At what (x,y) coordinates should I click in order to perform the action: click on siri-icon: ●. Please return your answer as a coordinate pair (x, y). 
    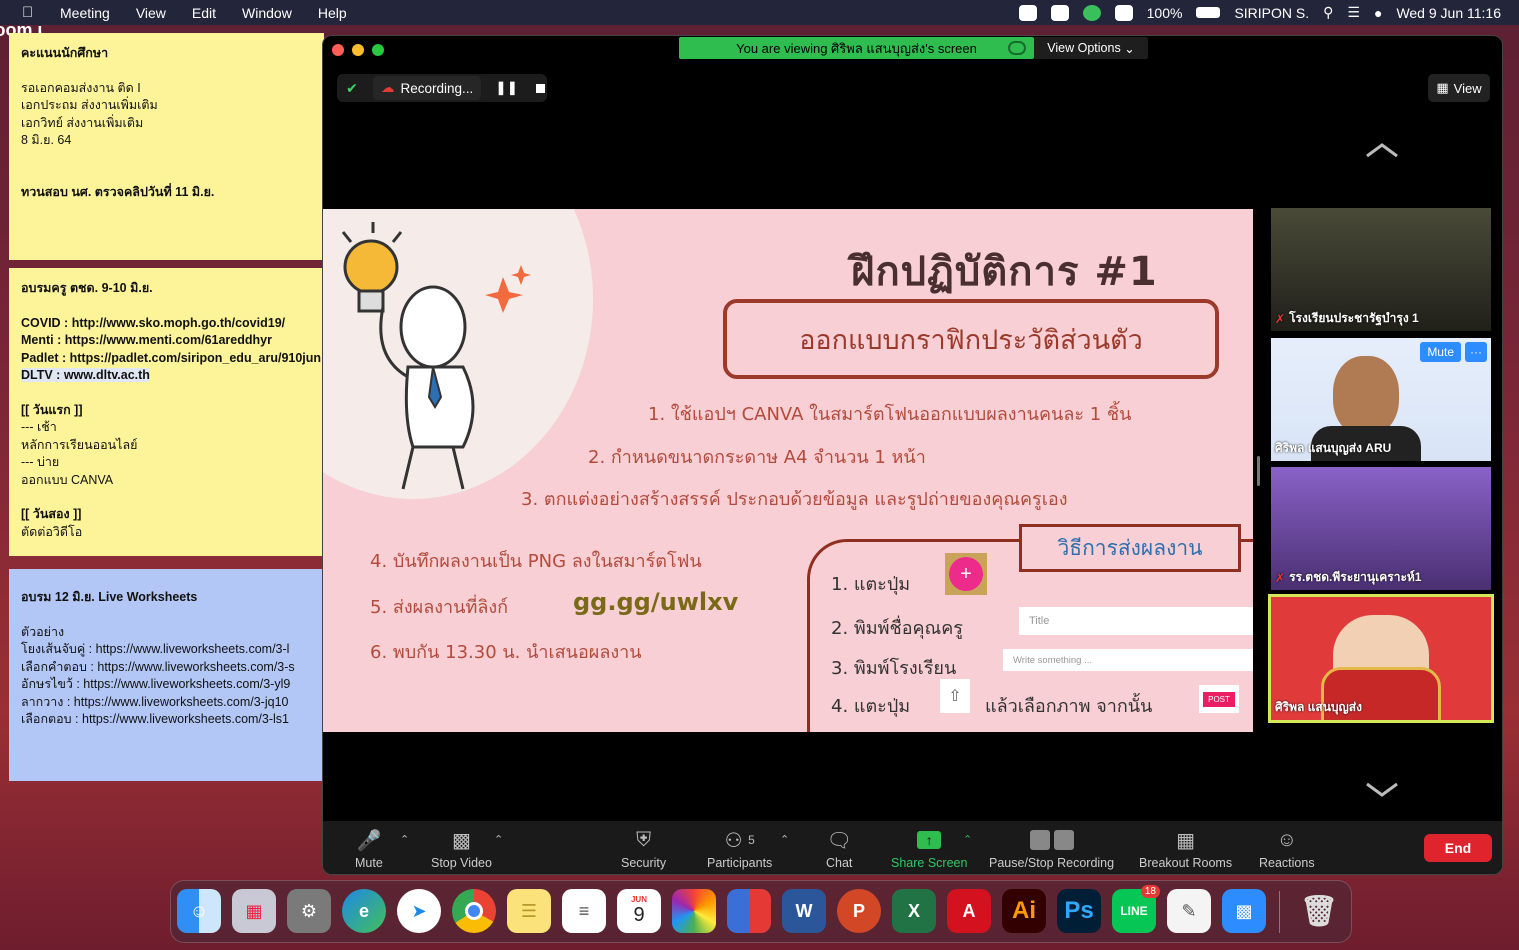
    Looking at the image, I should click on (1378, 13).